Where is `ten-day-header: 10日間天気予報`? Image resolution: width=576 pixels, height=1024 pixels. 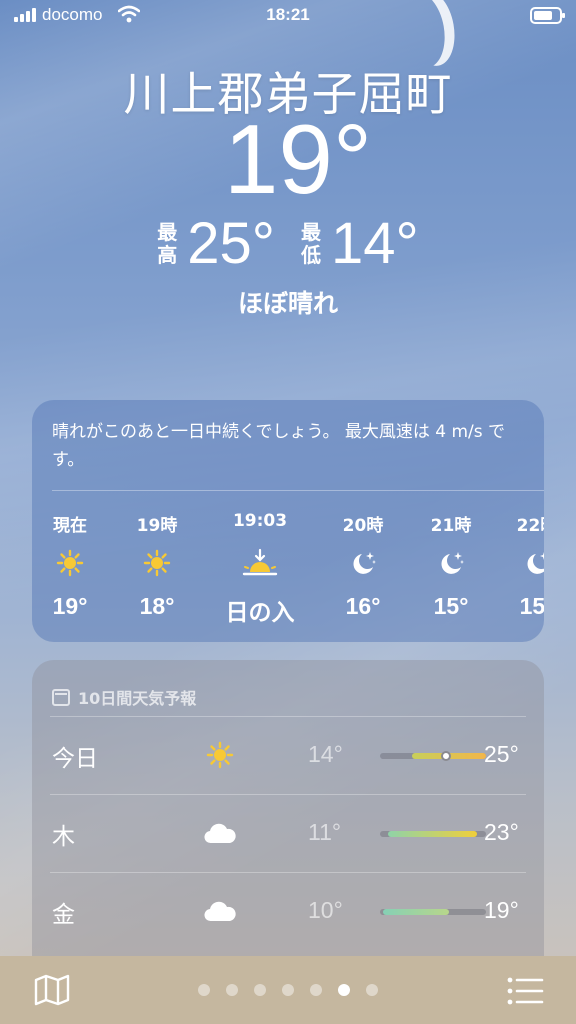
ten-day-header: 10日間天気予報 is located at coordinates (288, 688).